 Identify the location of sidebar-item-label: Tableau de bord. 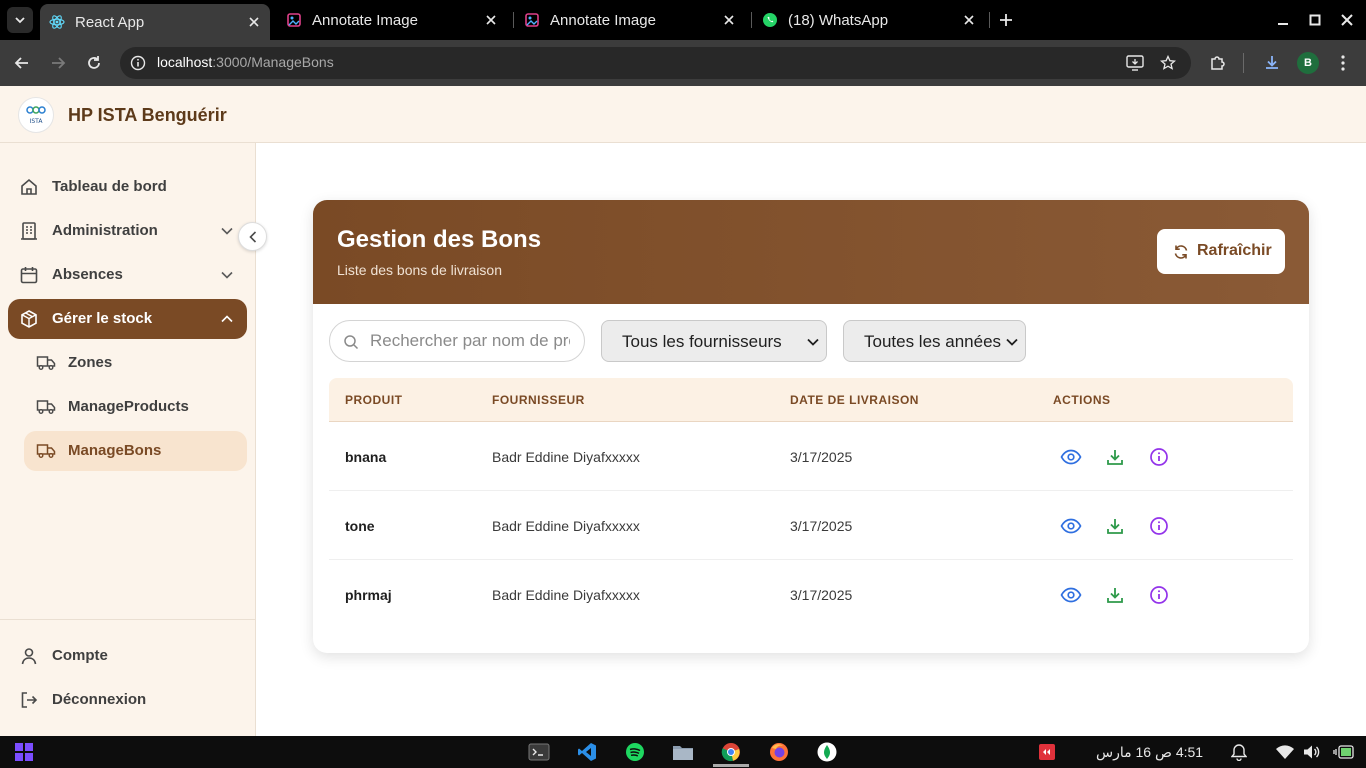
(109, 186).